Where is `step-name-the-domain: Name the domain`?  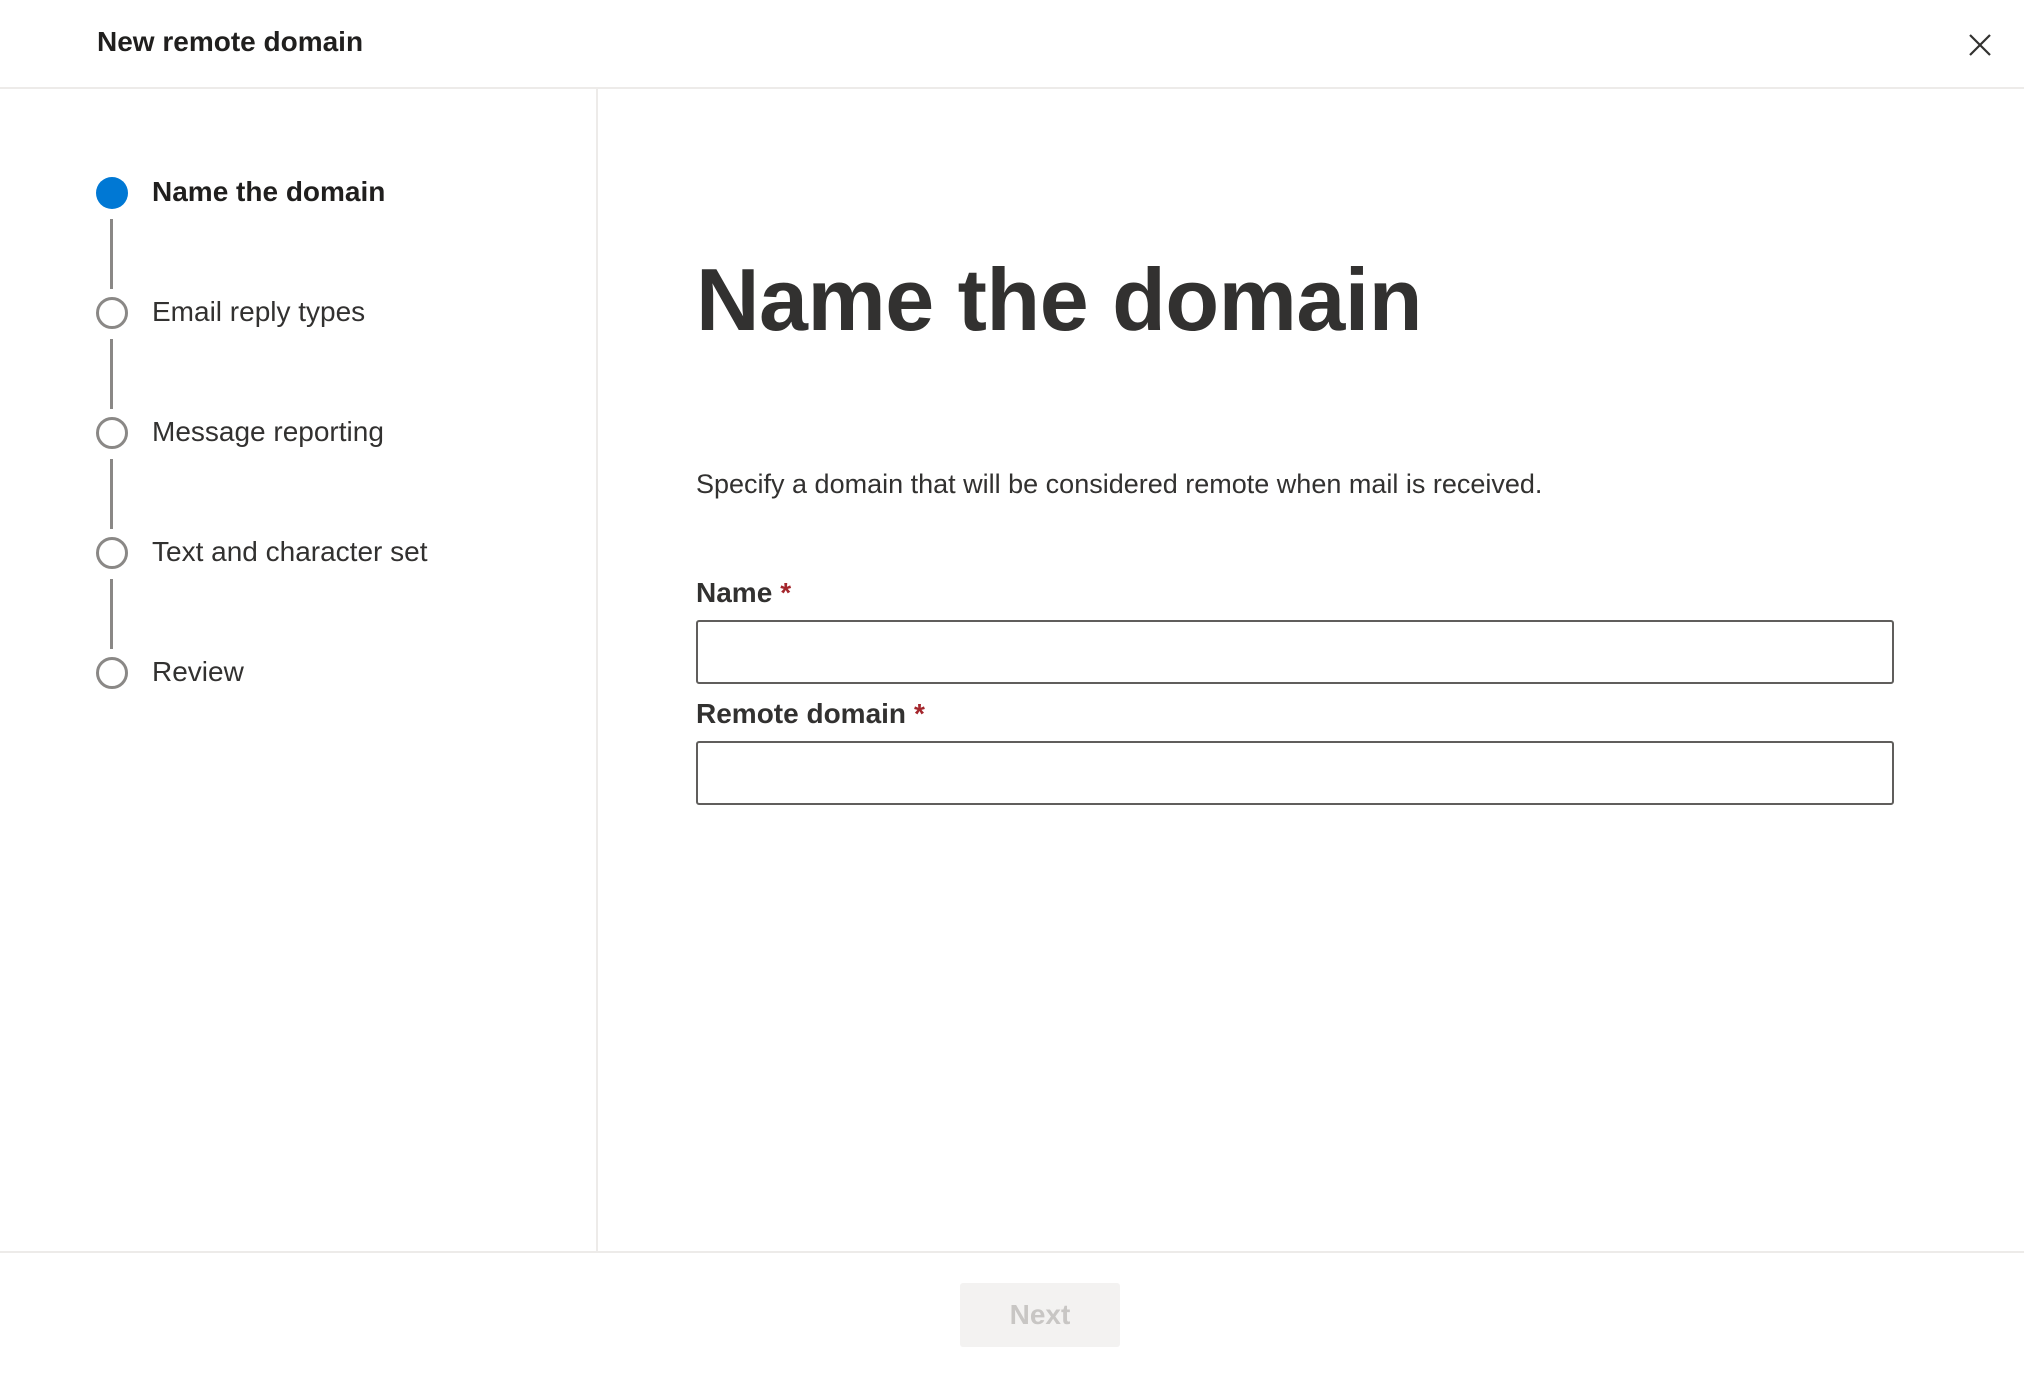
step-name-the-domain: Name the domain is located at coordinates (268, 192).